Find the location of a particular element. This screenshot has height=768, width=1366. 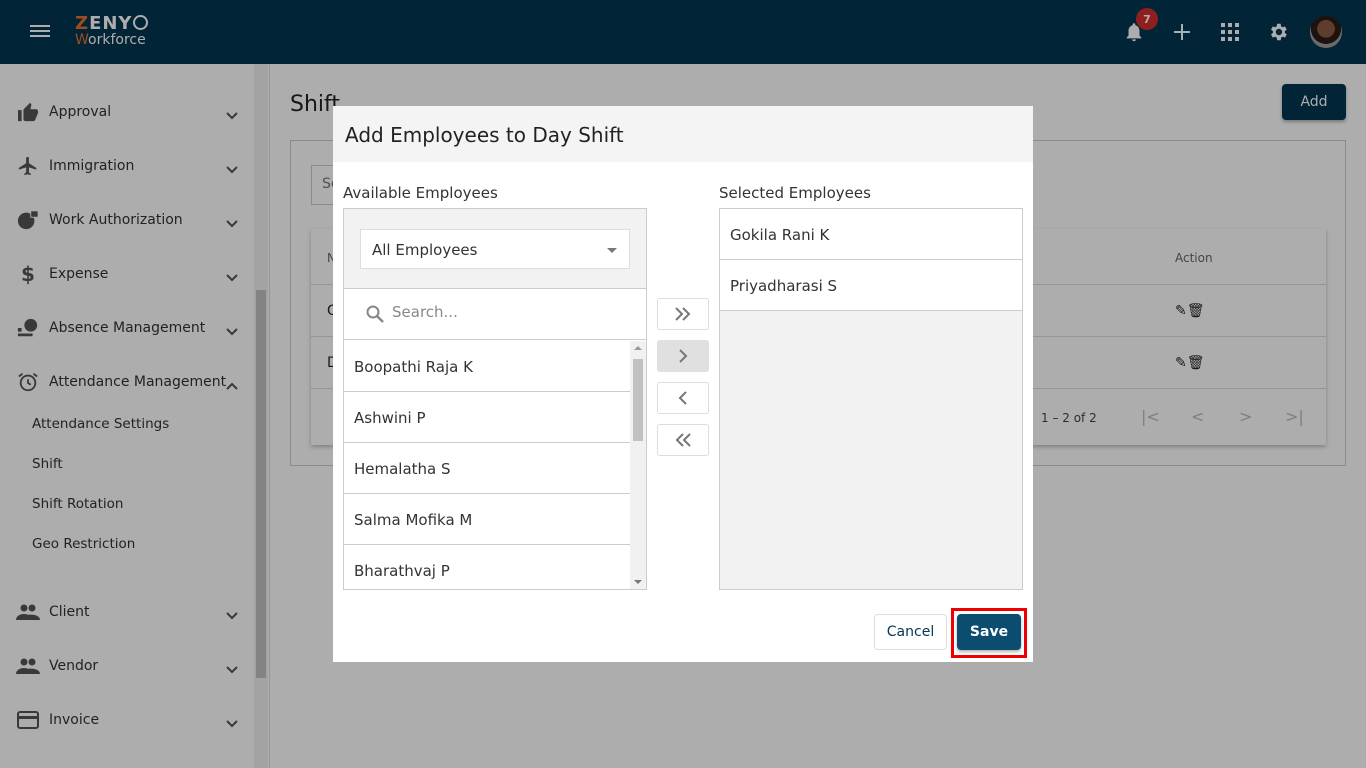

available-list-scrollbar is located at coordinates (638, 465).